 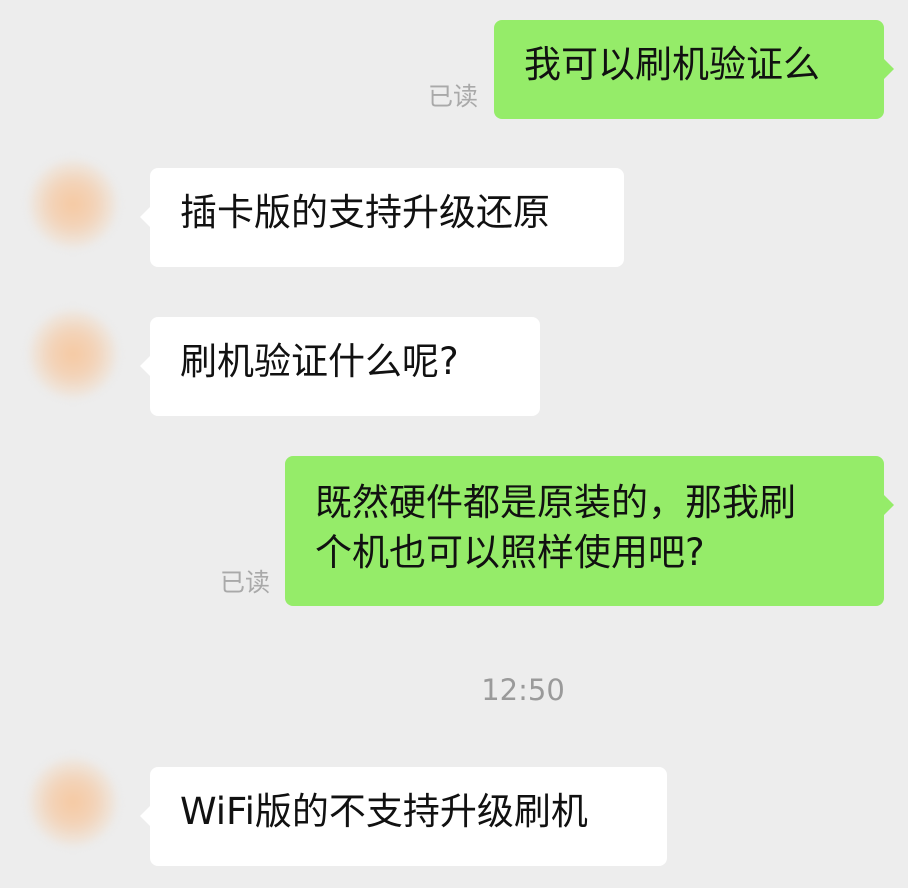 What do you see at coordinates (589, 531) in the screenshot?
I see `outgoing-message-bubble: 既然硬件都是原装的，那我刷 个机也可以照样使用吧?` at bounding box center [589, 531].